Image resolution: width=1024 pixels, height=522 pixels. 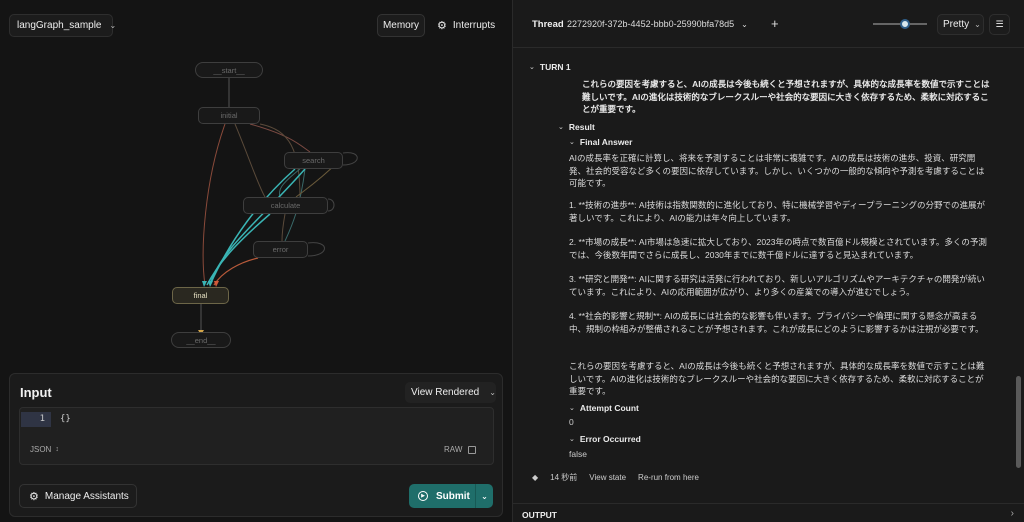 What do you see at coordinates (445, 392) in the screenshot?
I see `view-rendered-label: View Rendered` at bounding box center [445, 392].